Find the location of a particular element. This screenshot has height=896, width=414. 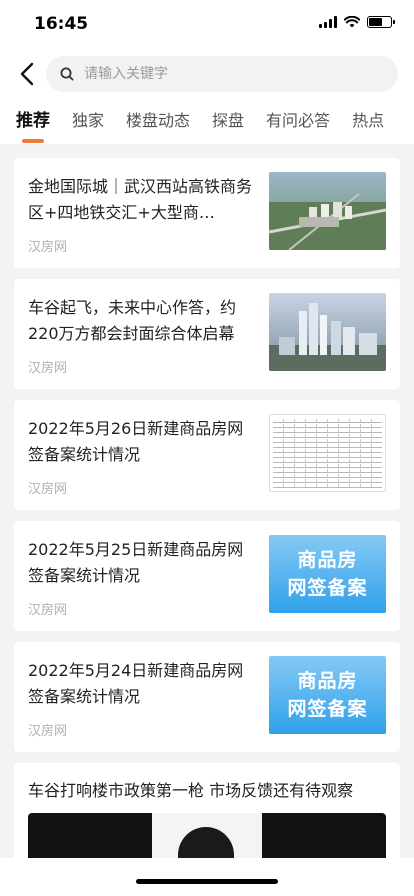

news-title: 2022年5月24日新建商品房网签备案统计情况 is located at coordinates (136, 683).